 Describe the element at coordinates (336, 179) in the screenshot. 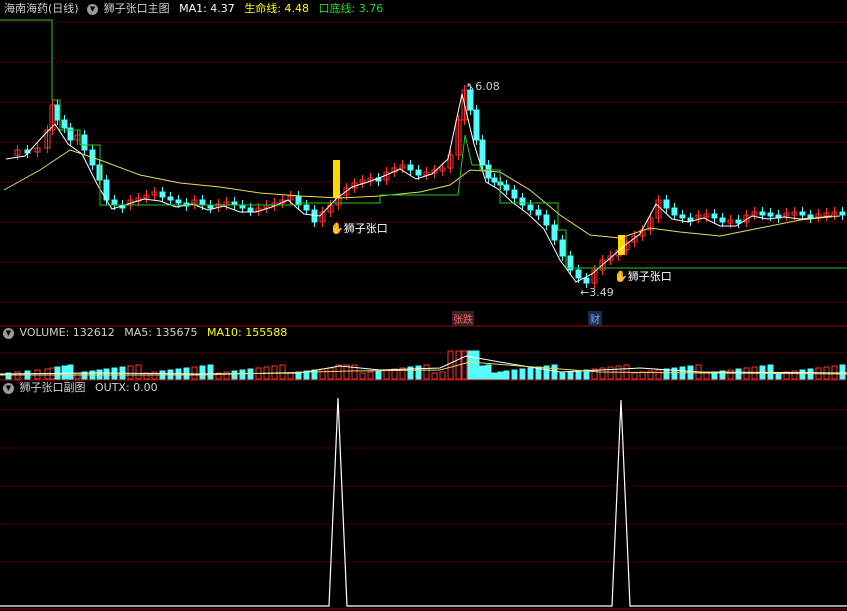

I see `signal-bar` at that location.